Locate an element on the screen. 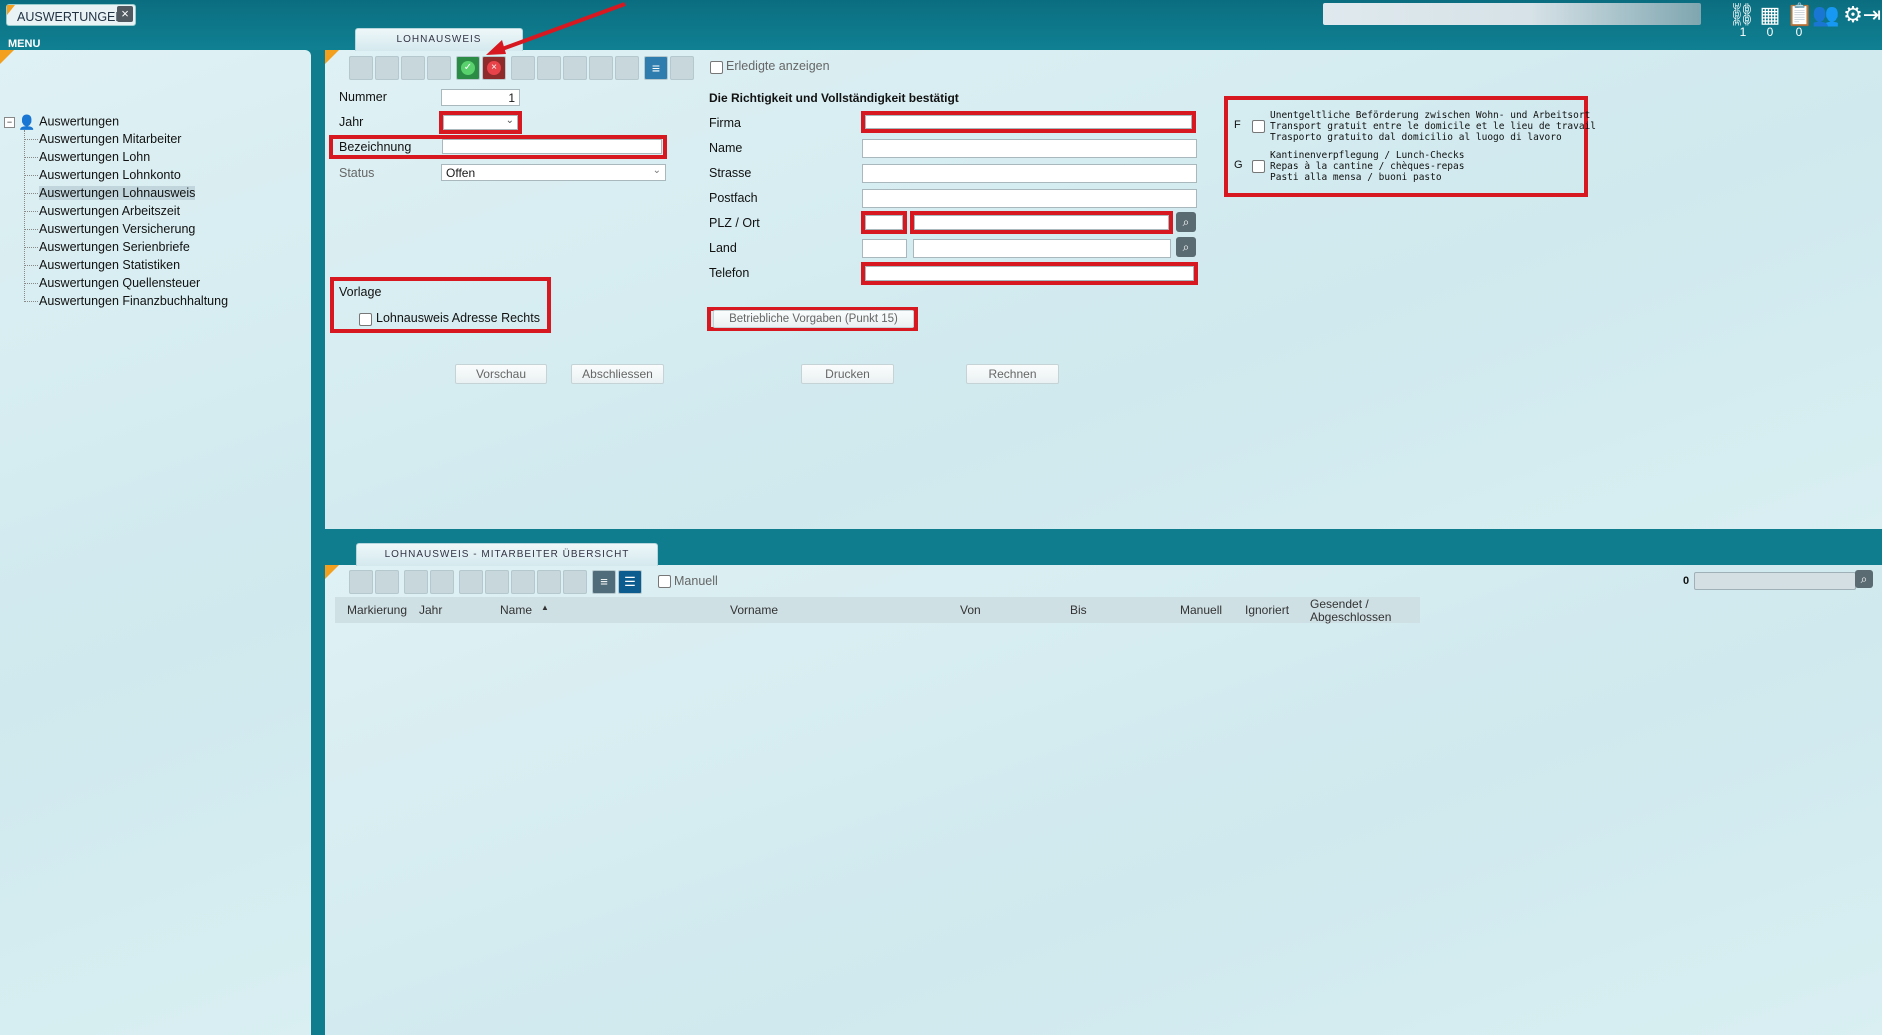  table-view-button: ☰ is located at coordinates (630, 582).